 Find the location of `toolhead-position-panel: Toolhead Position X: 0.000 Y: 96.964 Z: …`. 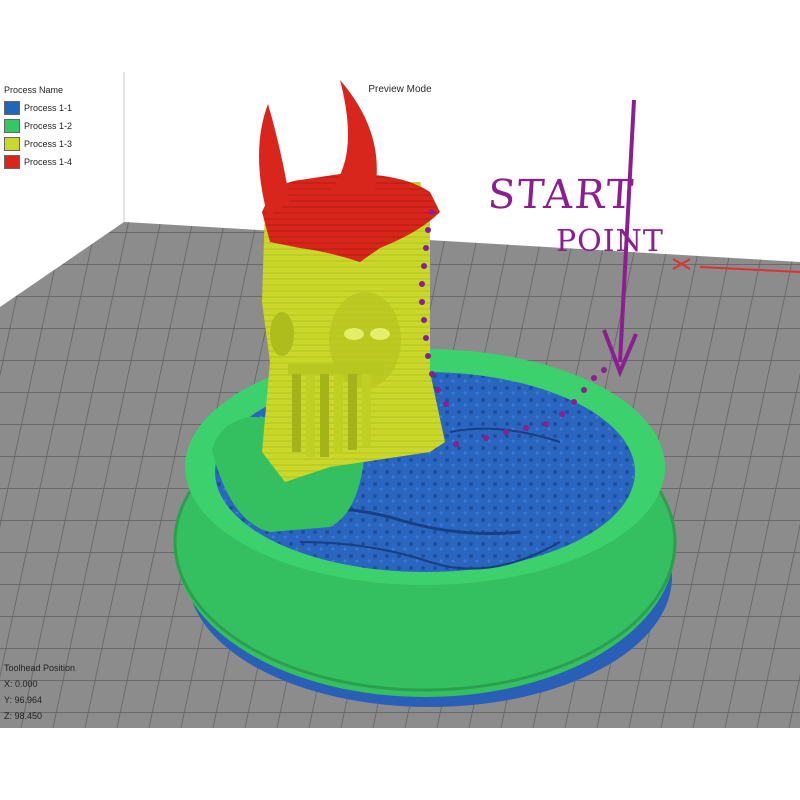

toolhead-position-panel: Toolhead Position X: 0.000 Y: 96.964 Z: … is located at coordinates (39, 692).